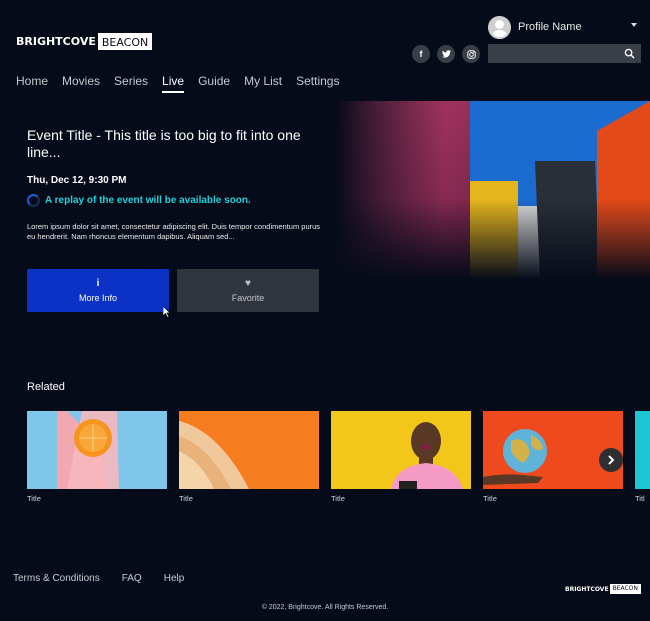  I want to click on nav-item-live: Live, so click(173, 83).